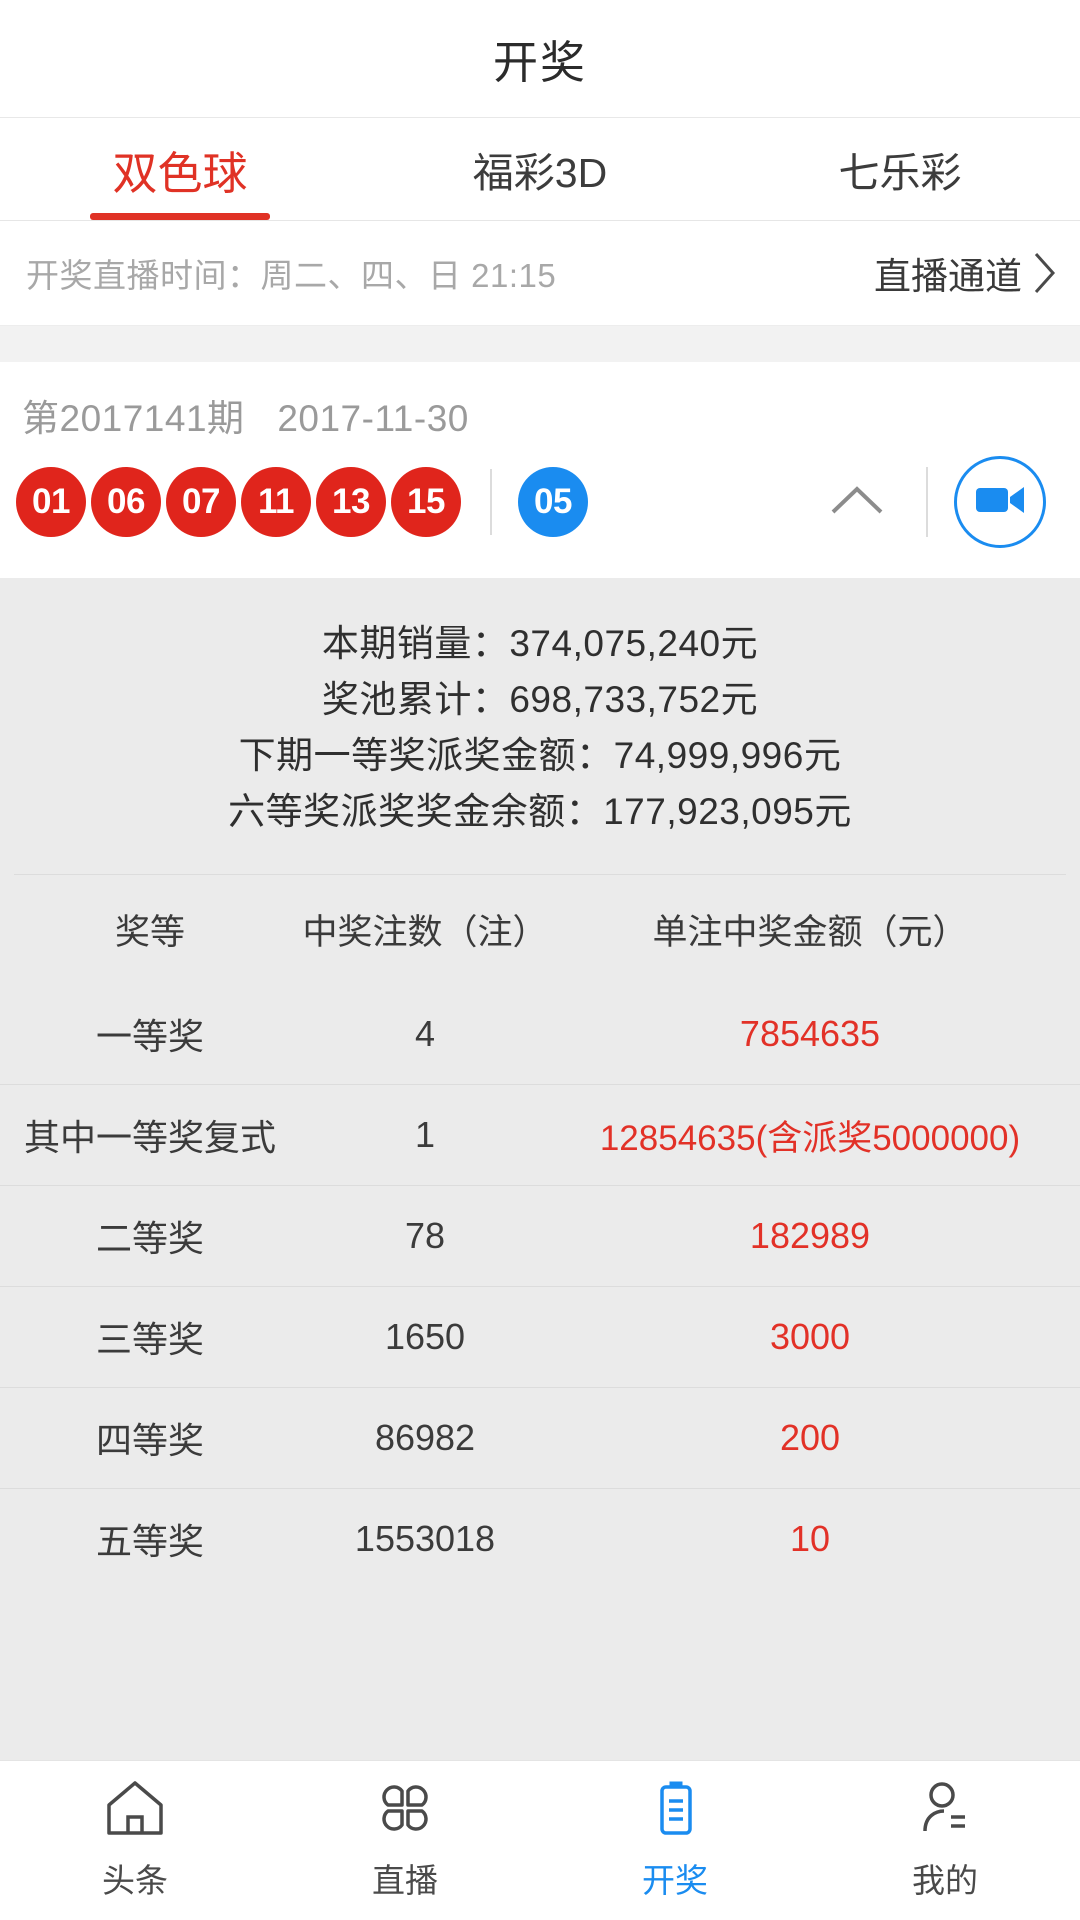 The width and height of the screenshot is (1080, 1920). I want to click on tab-active-indicator, so click(180, 216).